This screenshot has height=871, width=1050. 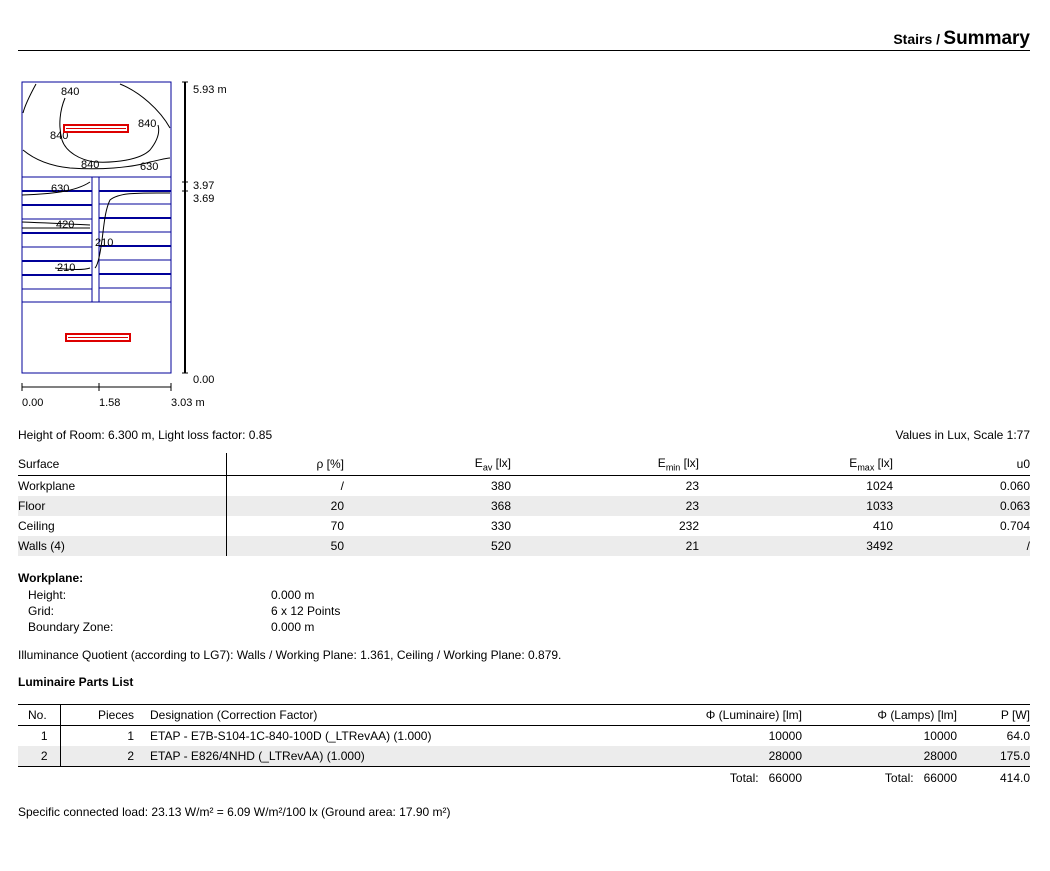 I want to click on col-u0: u0, so click(x=1023, y=464).